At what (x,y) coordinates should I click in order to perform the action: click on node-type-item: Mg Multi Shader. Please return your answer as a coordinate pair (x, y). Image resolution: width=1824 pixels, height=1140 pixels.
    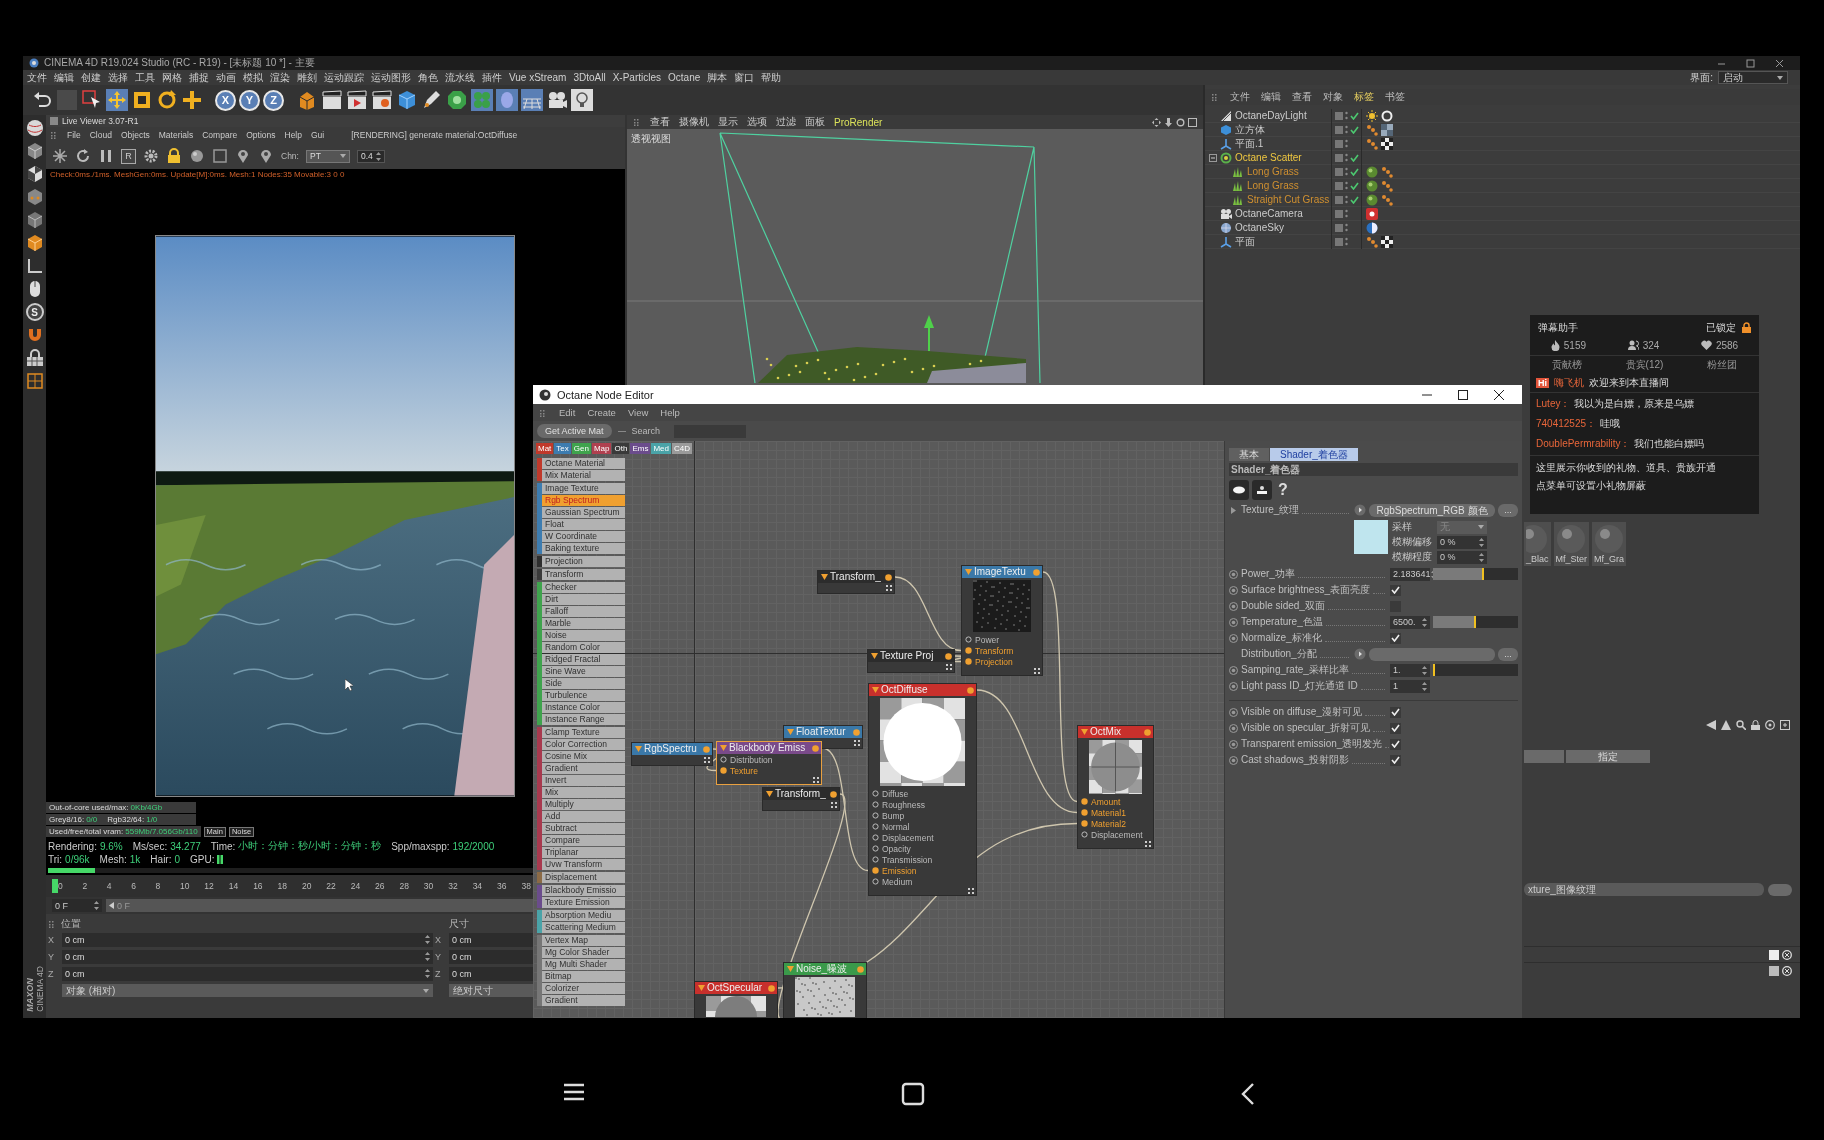
    Looking at the image, I should click on (583, 964).